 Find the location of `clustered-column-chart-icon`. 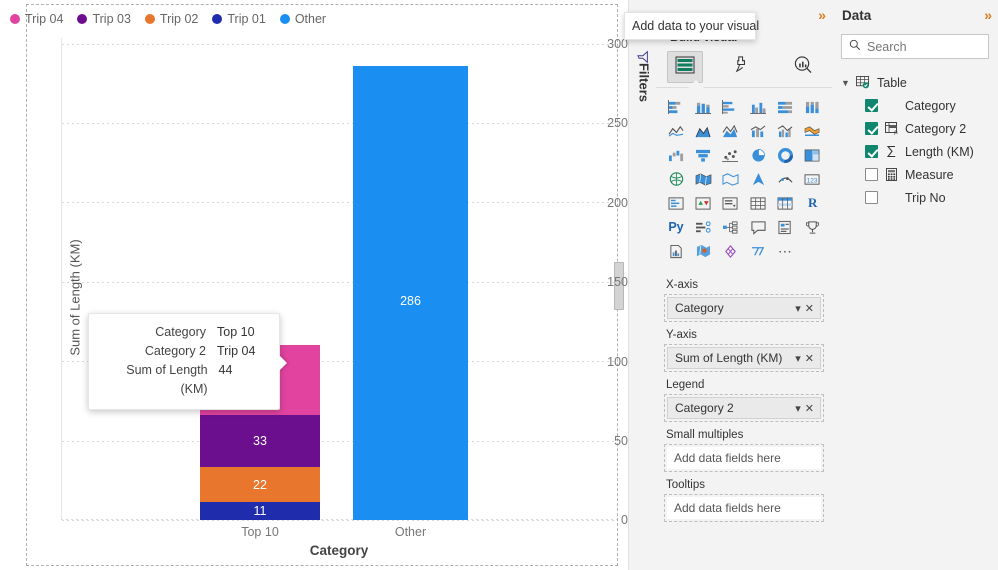

clustered-column-chart-icon is located at coordinates (758, 107).